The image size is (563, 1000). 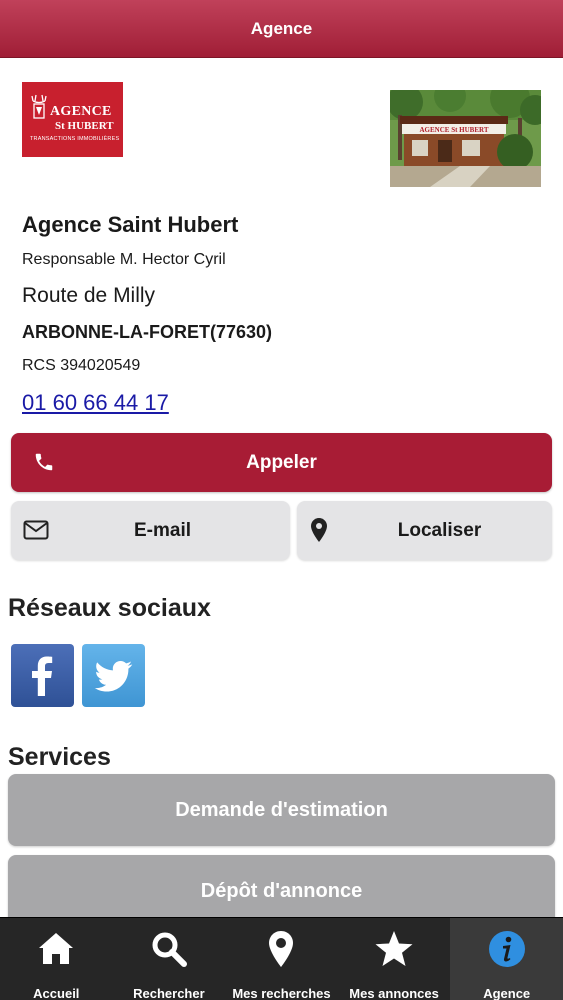 What do you see at coordinates (95, 403) in the screenshot?
I see `phone-link: 01 60 66 44 17` at bounding box center [95, 403].